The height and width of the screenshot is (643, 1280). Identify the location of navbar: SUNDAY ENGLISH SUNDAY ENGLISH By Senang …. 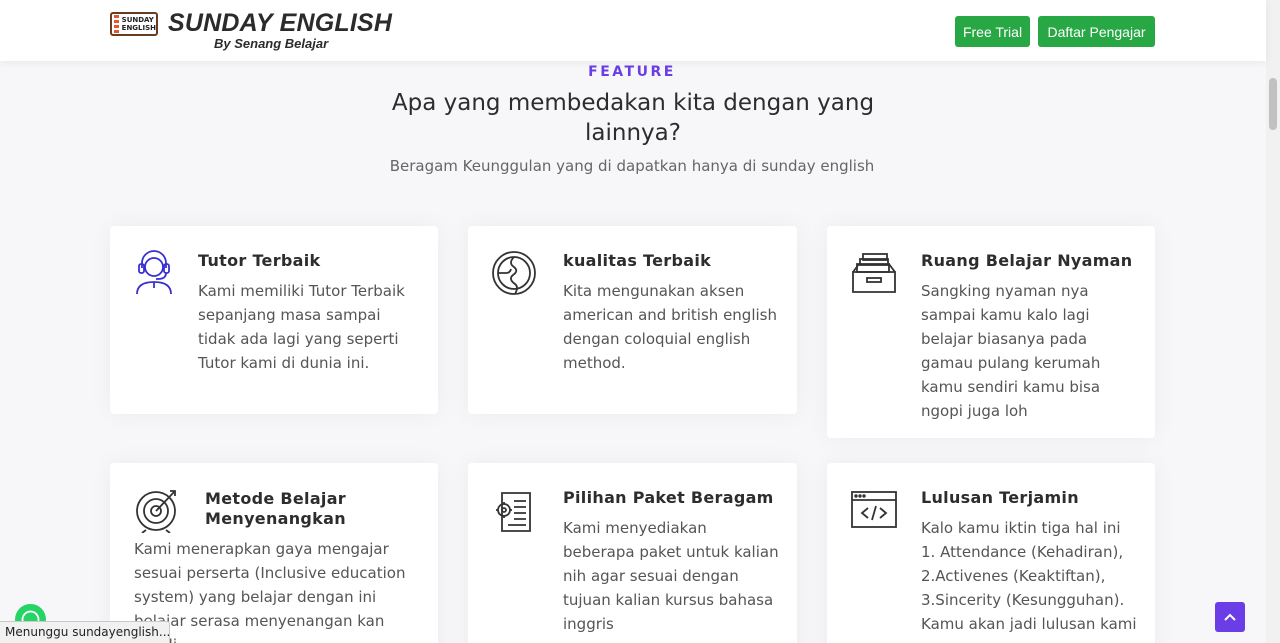
(633, 30).